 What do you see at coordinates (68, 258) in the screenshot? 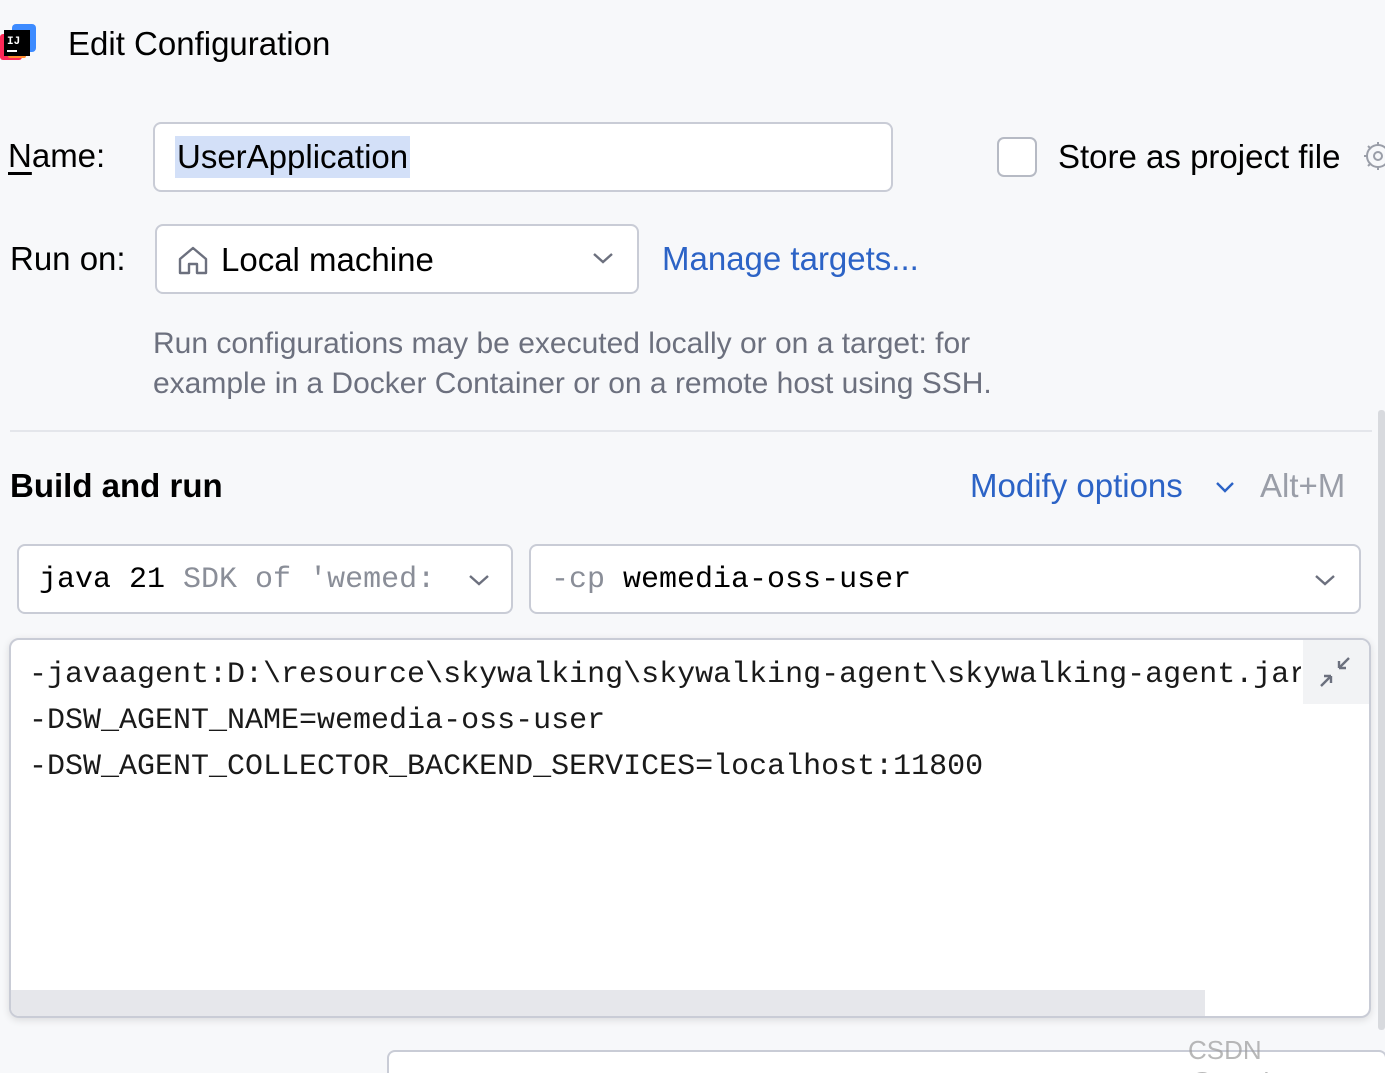
I see `run-on-label: Run on:` at bounding box center [68, 258].